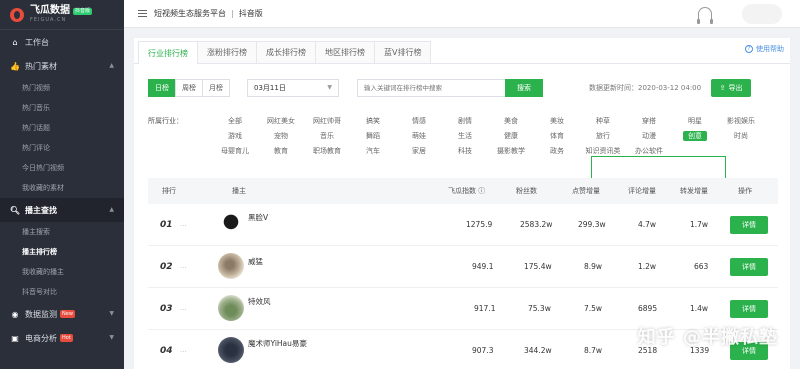  What do you see at coordinates (189, 88) in the screenshot?
I see `period-weekly-button: 周榜` at bounding box center [189, 88].